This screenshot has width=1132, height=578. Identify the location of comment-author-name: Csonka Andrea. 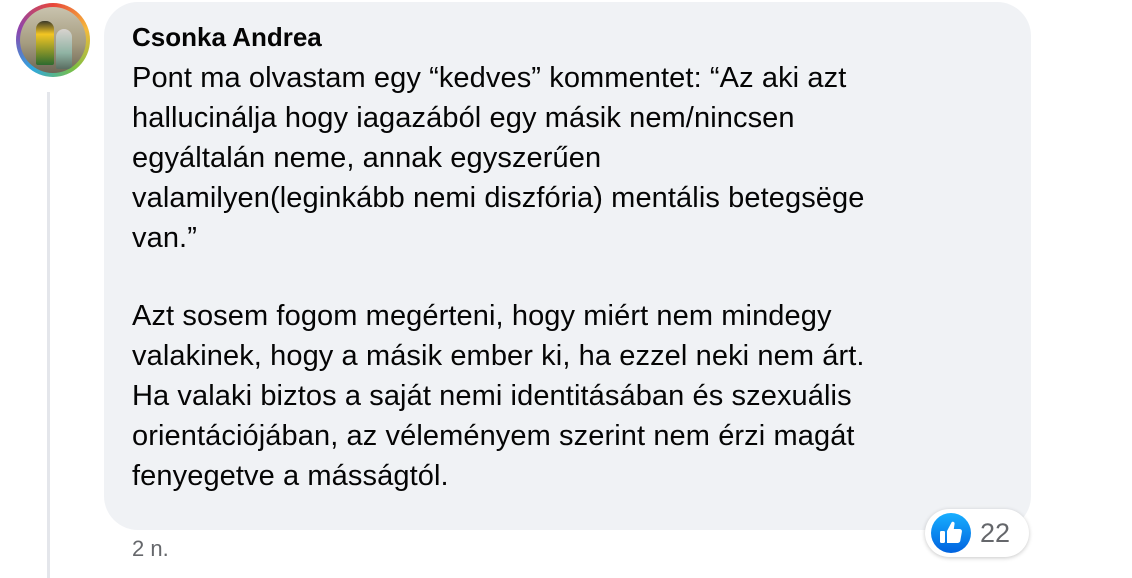
(227, 37).